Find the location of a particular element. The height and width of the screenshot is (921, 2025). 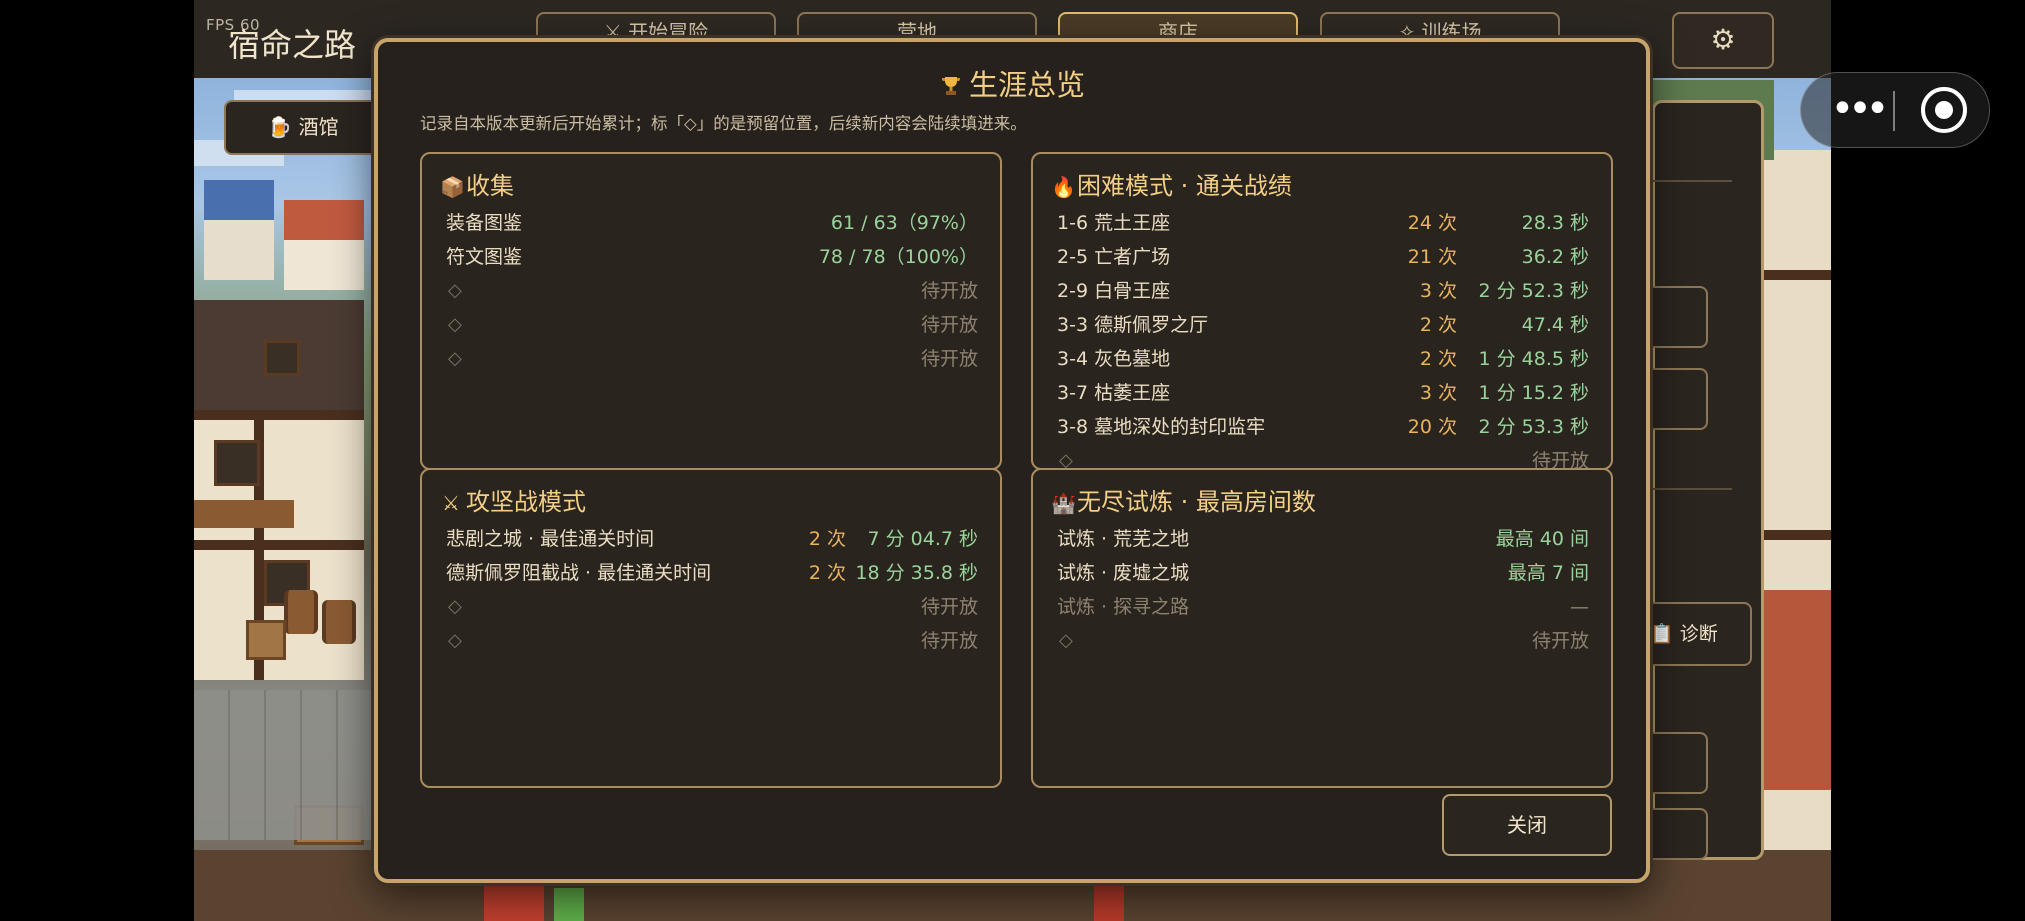

list-item: 试炼 · 荒芜之地 最高 40 间 is located at coordinates (1323, 539).